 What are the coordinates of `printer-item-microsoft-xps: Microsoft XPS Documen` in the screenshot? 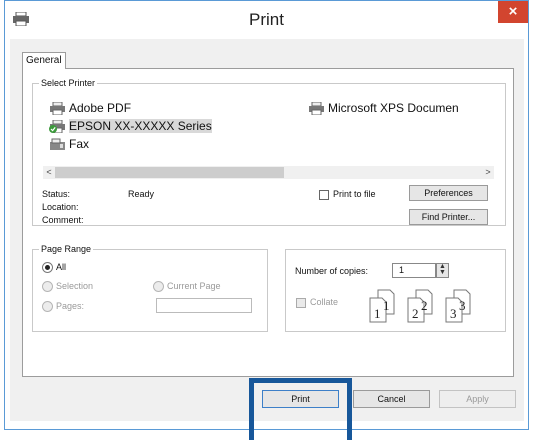 It's located at (383, 108).